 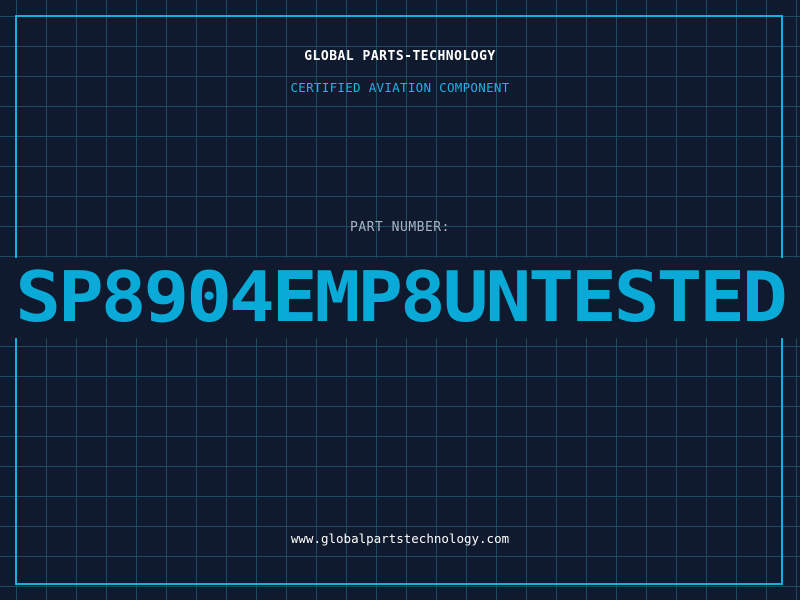 What do you see at coordinates (400, 56) in the screenshot?
I see `company-name: GLOBAL PARTS-TECHNOLOGY` at bounding box center [400, 56].